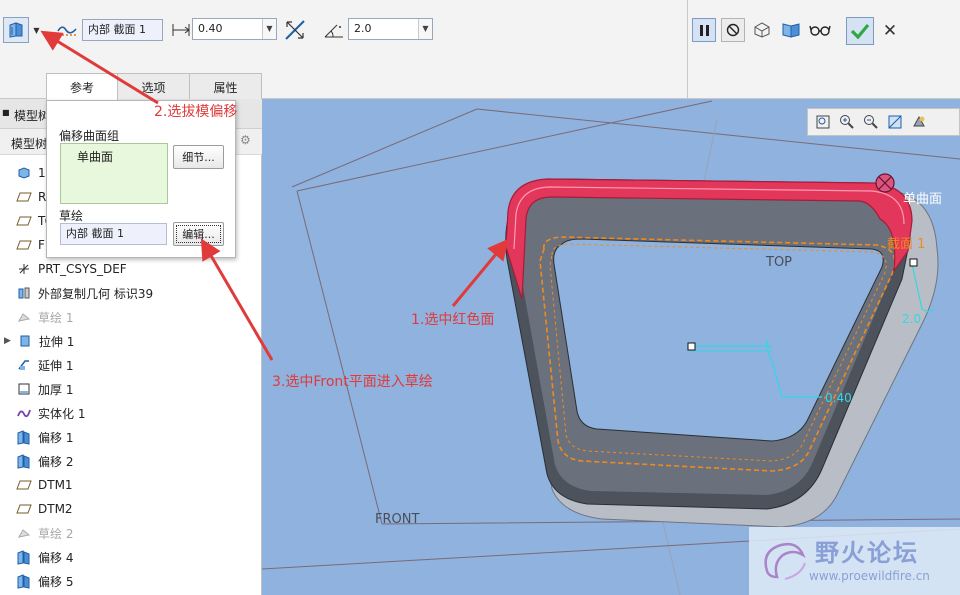  I want to click on zoom-out-icon, so click(871, 122).